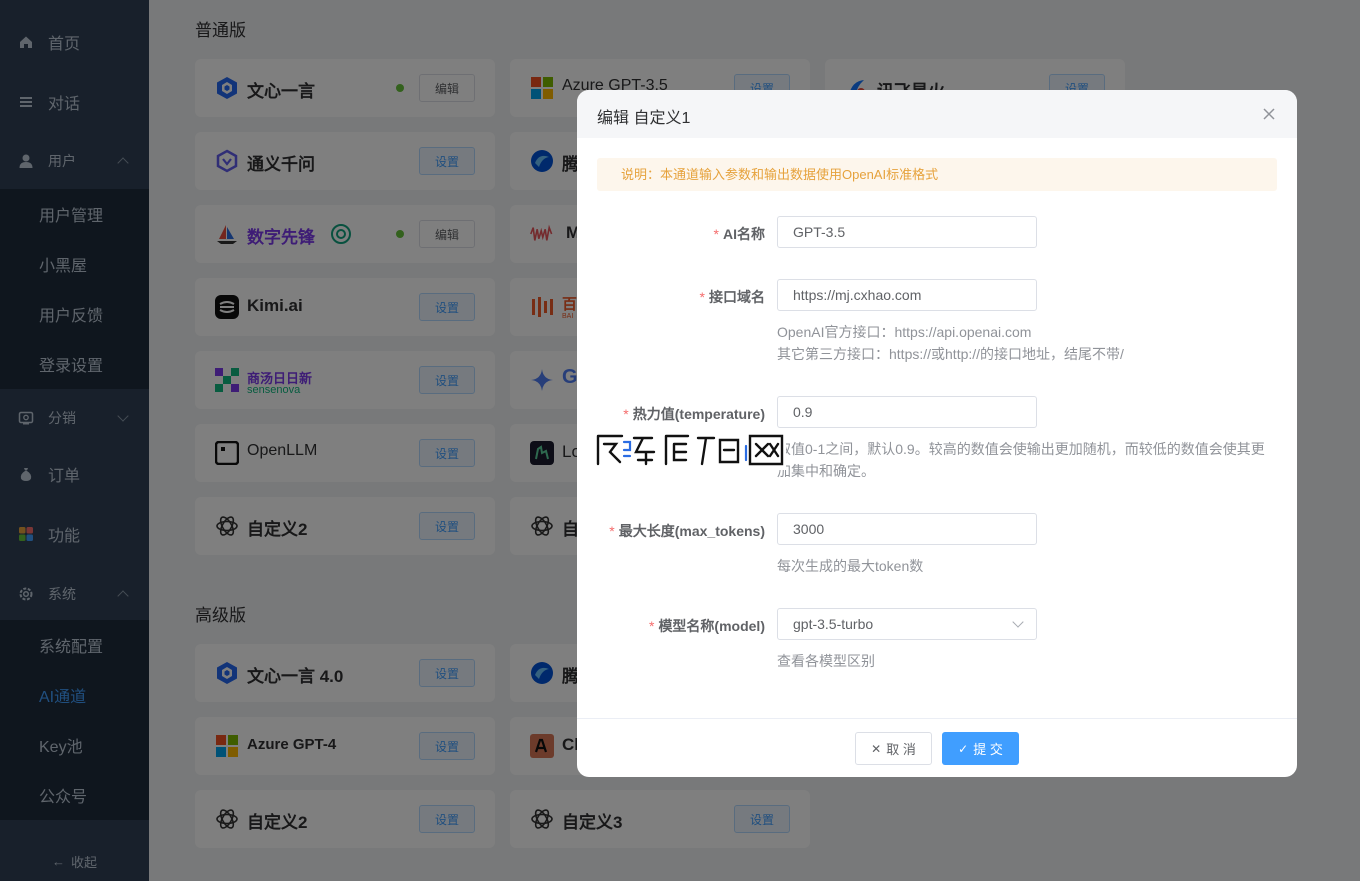 This screenshot has width=1360, height=881. I want to click on close-icon: ✕, so click(876, 748).